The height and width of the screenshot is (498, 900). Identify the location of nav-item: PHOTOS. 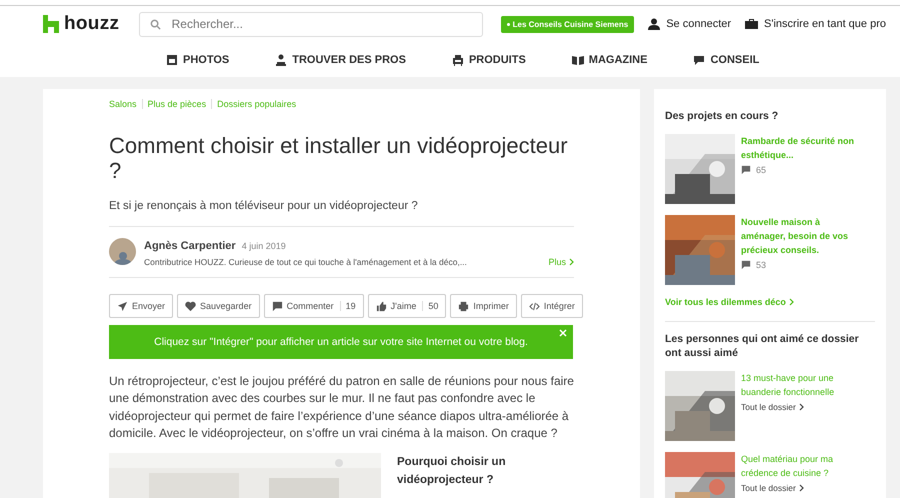
(198, 60).